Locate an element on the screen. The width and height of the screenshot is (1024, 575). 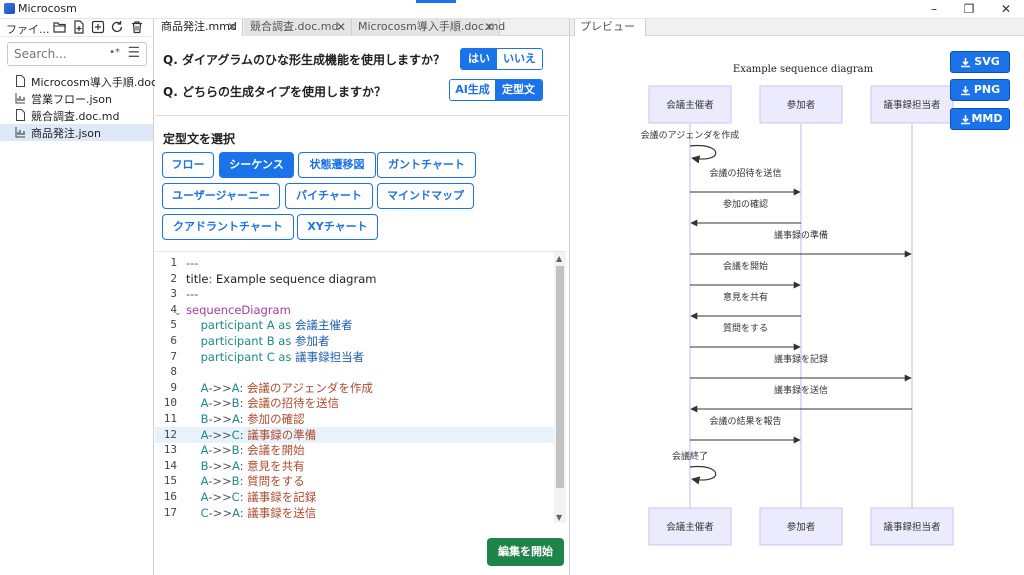
refresh-icon is located at coordinates (117, 27).